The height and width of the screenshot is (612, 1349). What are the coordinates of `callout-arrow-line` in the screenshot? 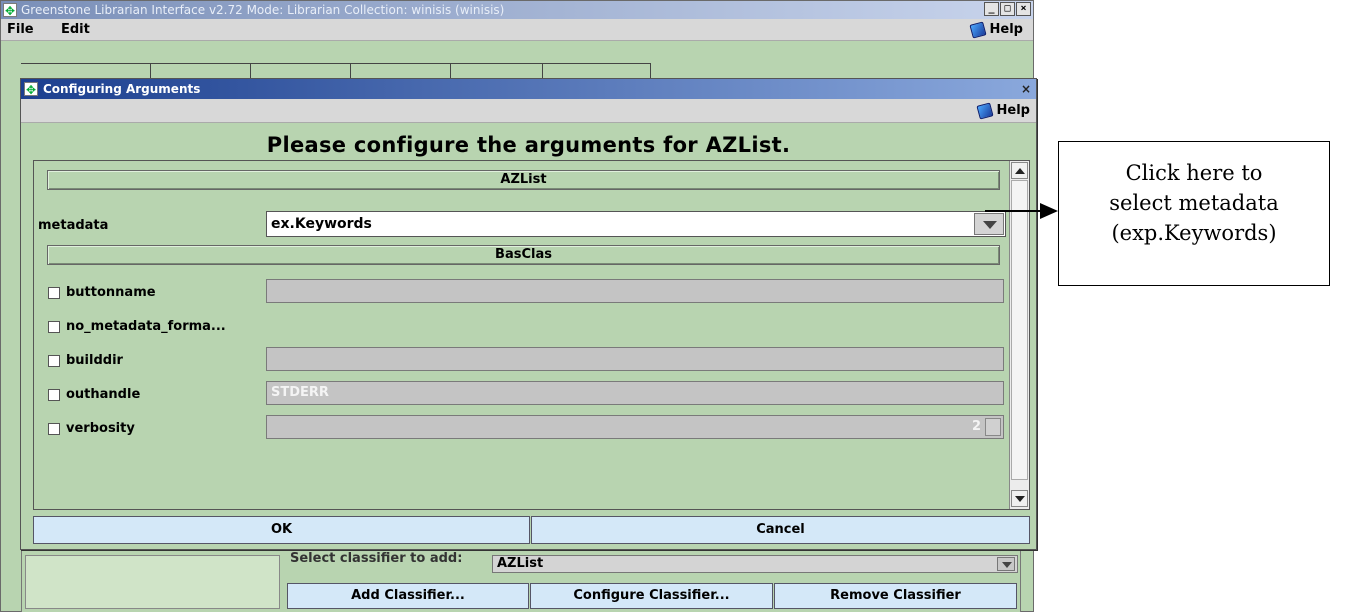 It's located at (1014, 211).